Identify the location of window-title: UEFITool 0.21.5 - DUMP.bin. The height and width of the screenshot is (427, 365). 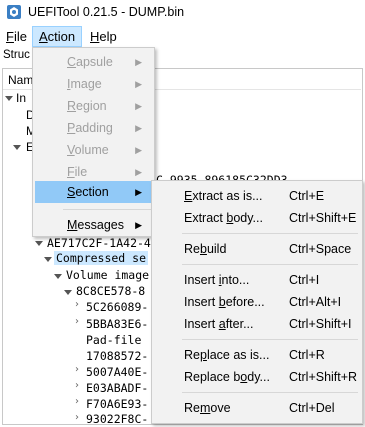
(106, 12).